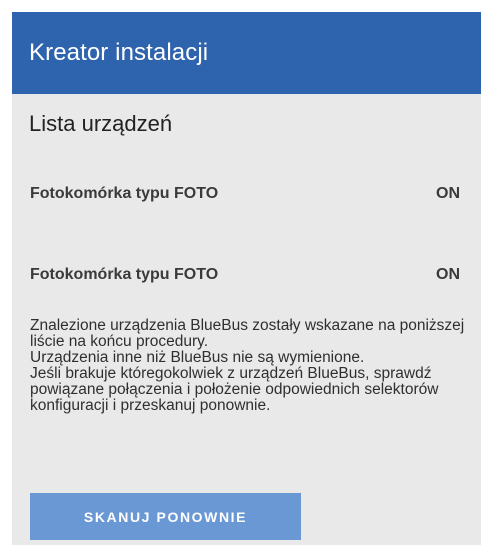 The image size is (491, 550). What do you see at coordinates (165, 516) in the screenshot?
I see `rescan-button: SKANUJ PONOWNIE` at bounding box center [165, 516].